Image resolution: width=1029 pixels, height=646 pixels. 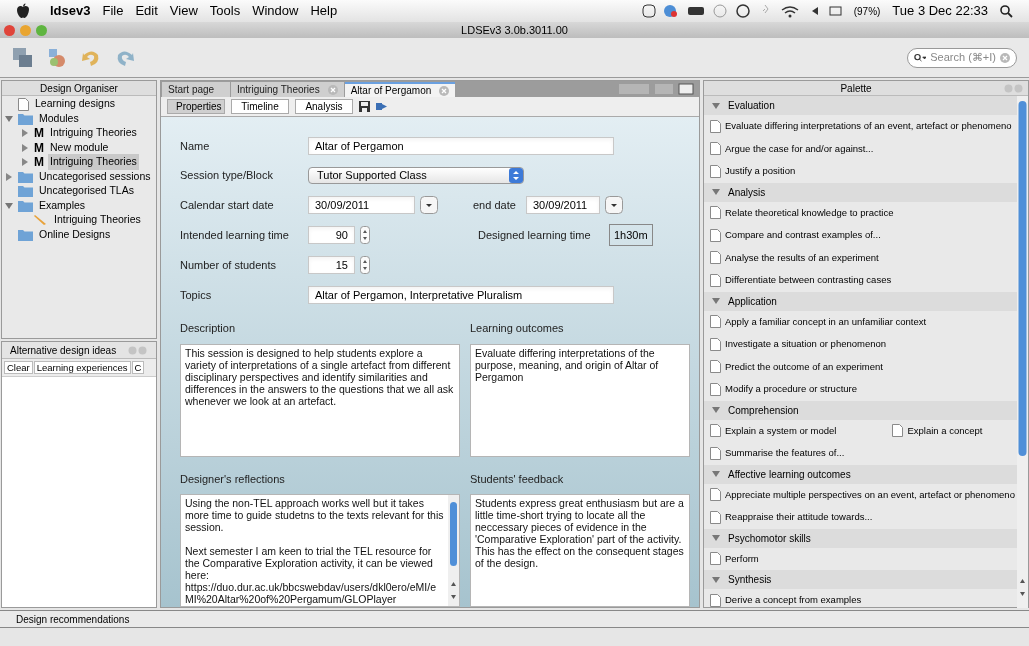 I want to click on menu-item: Tools, so click(x=225, y=11).